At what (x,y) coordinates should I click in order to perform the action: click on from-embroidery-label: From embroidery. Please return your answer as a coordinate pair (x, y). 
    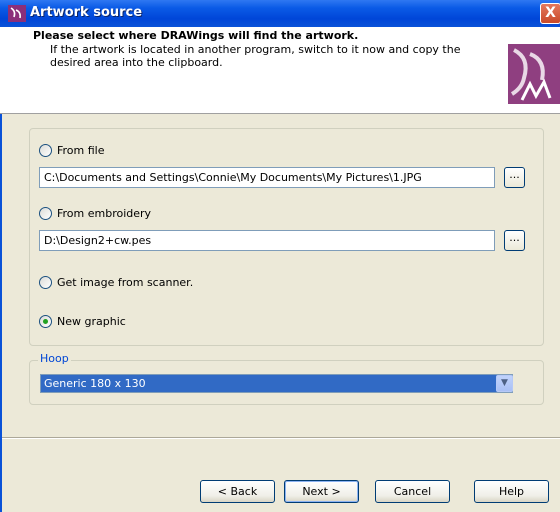
    Looking at the image, I should click on (104, 213).